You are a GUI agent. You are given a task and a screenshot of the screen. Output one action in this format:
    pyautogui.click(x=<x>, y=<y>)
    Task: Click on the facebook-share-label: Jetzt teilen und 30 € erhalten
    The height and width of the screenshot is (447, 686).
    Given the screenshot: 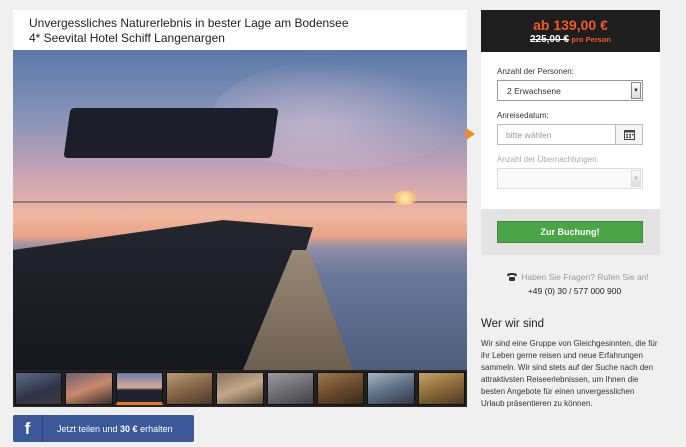 What is the action you would take?
    pyautogui.click(x=115, y=428)
    